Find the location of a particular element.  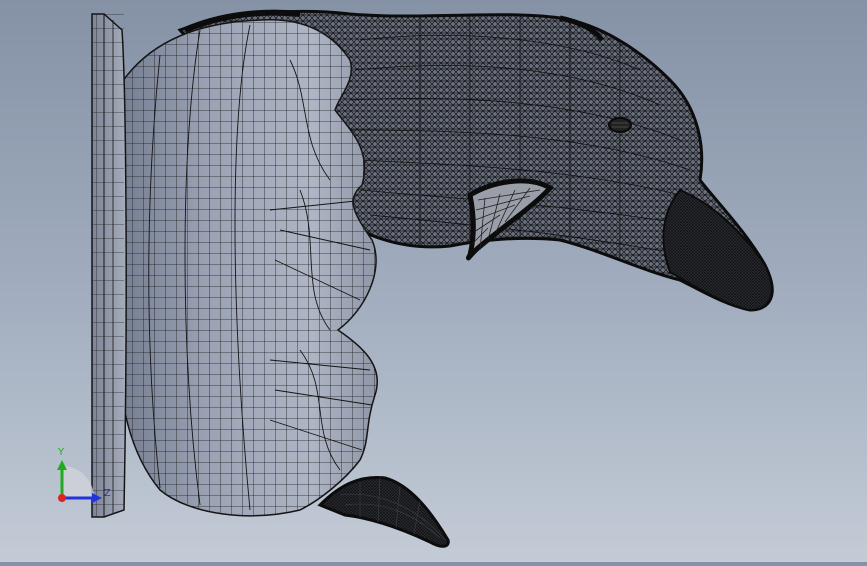

orientation-triad: Y Z is located at coordinates (86, 474).